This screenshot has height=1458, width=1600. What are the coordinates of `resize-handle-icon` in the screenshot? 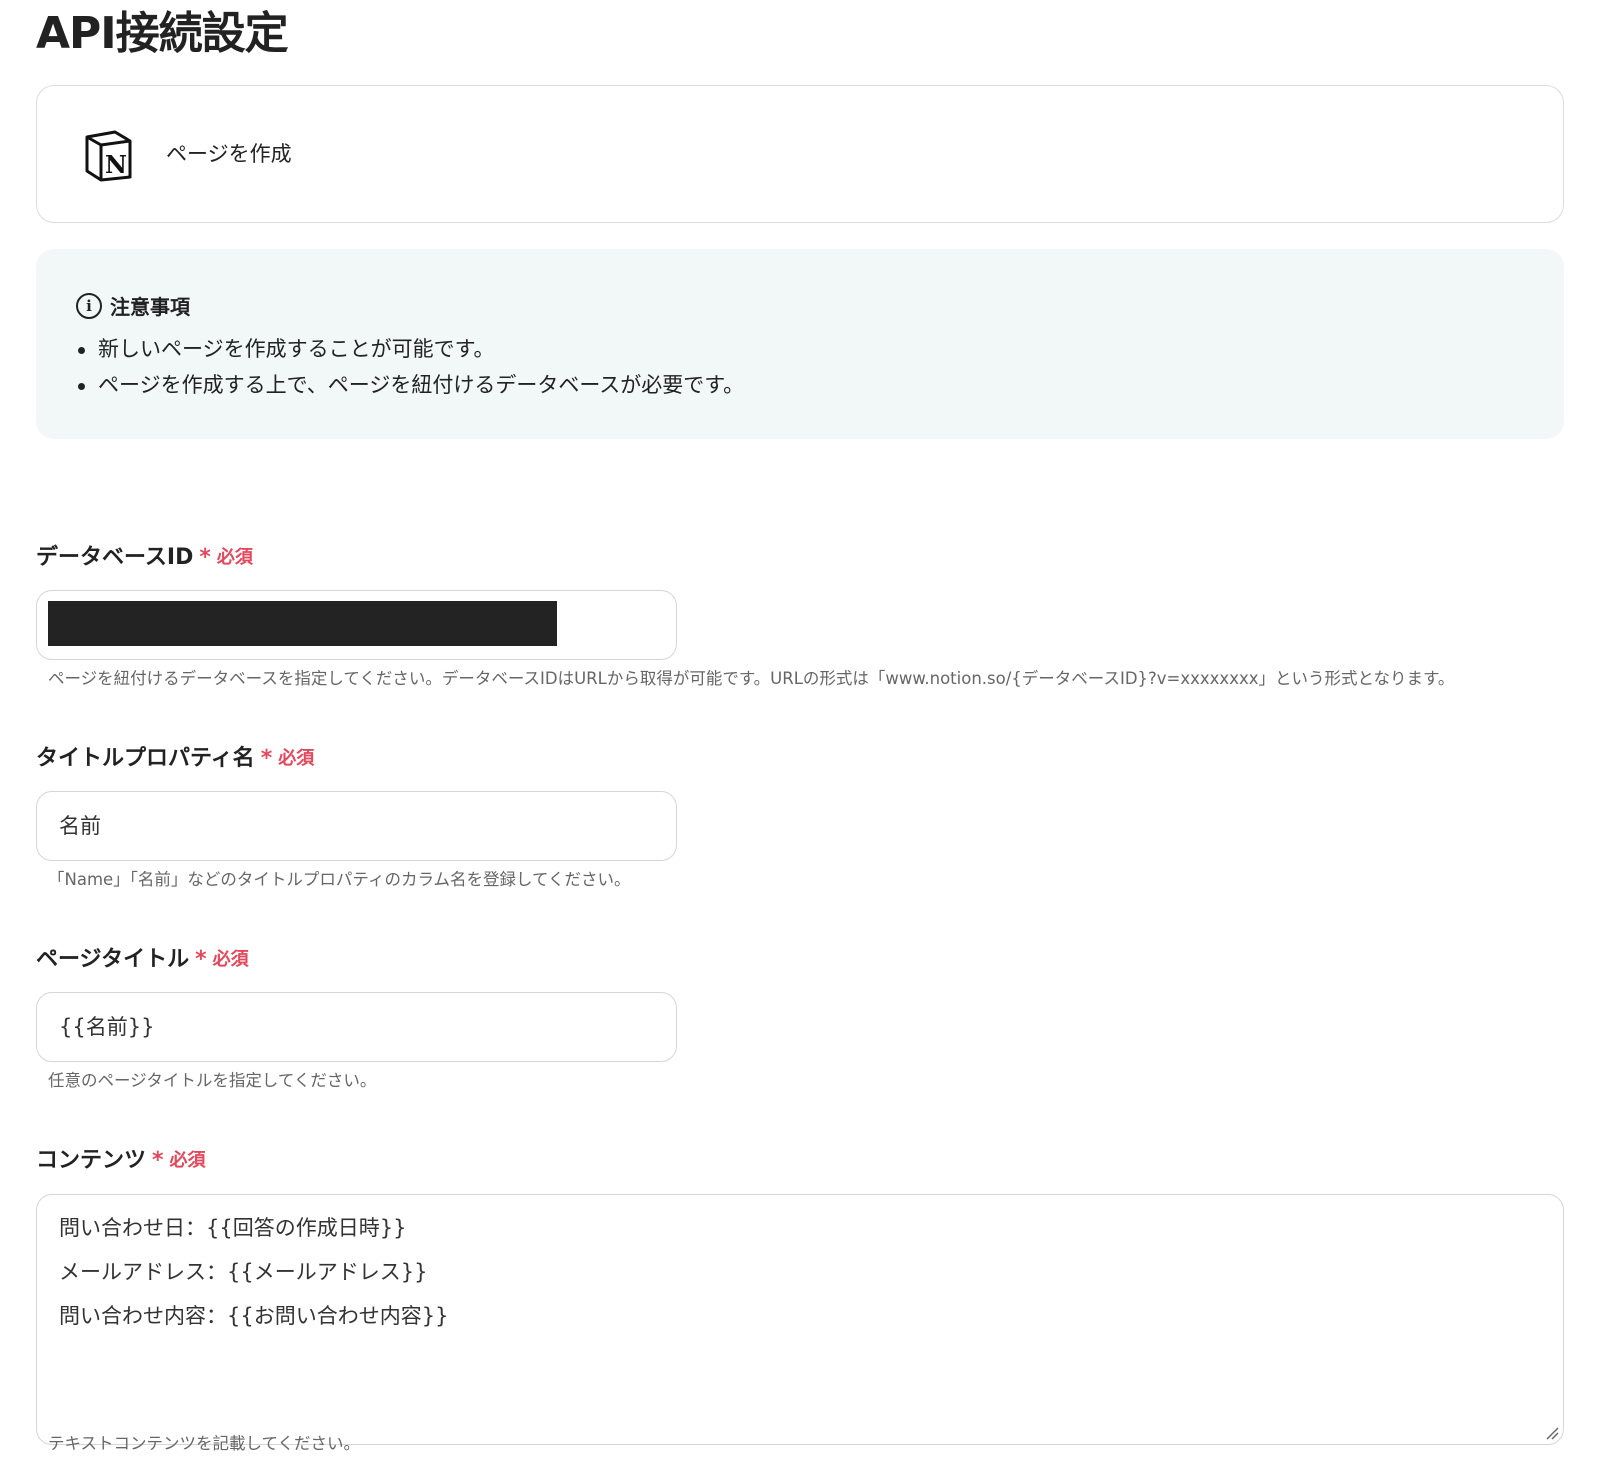 It's located at (1552, 1433).